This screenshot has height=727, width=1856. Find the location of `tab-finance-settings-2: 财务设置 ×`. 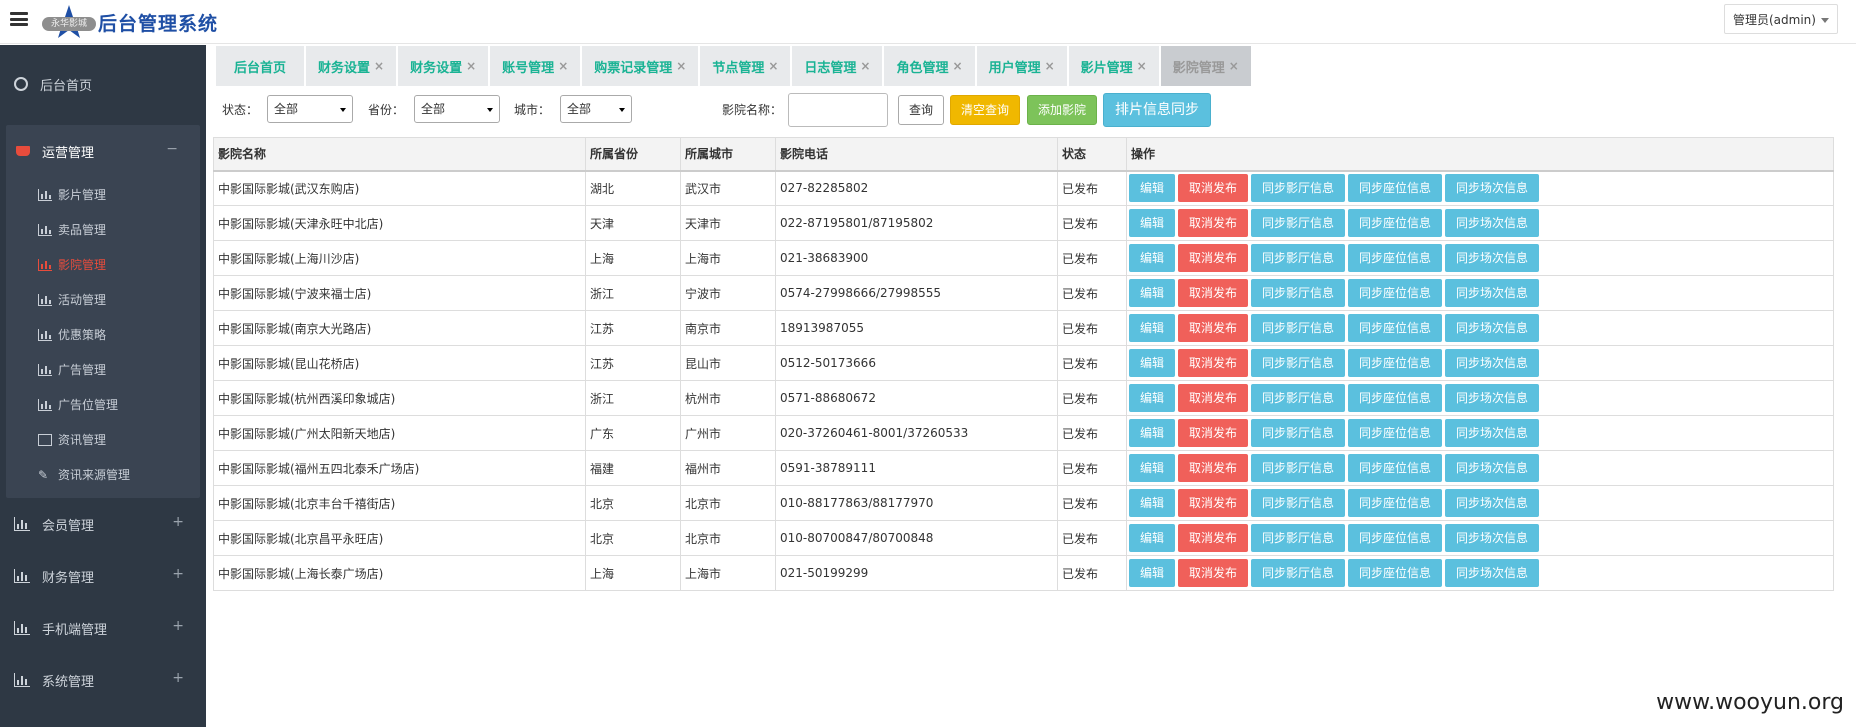

tab-finance-settings-2: 财务设置 × is located at coordinates (443, 66).